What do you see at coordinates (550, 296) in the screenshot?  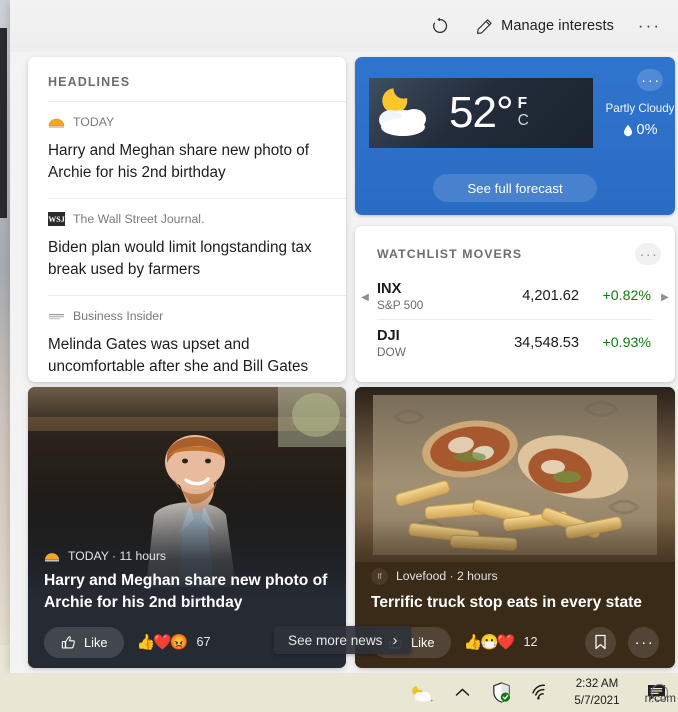 I see `watchlist-price: 4,201.62` at bounding box center [550, 296].